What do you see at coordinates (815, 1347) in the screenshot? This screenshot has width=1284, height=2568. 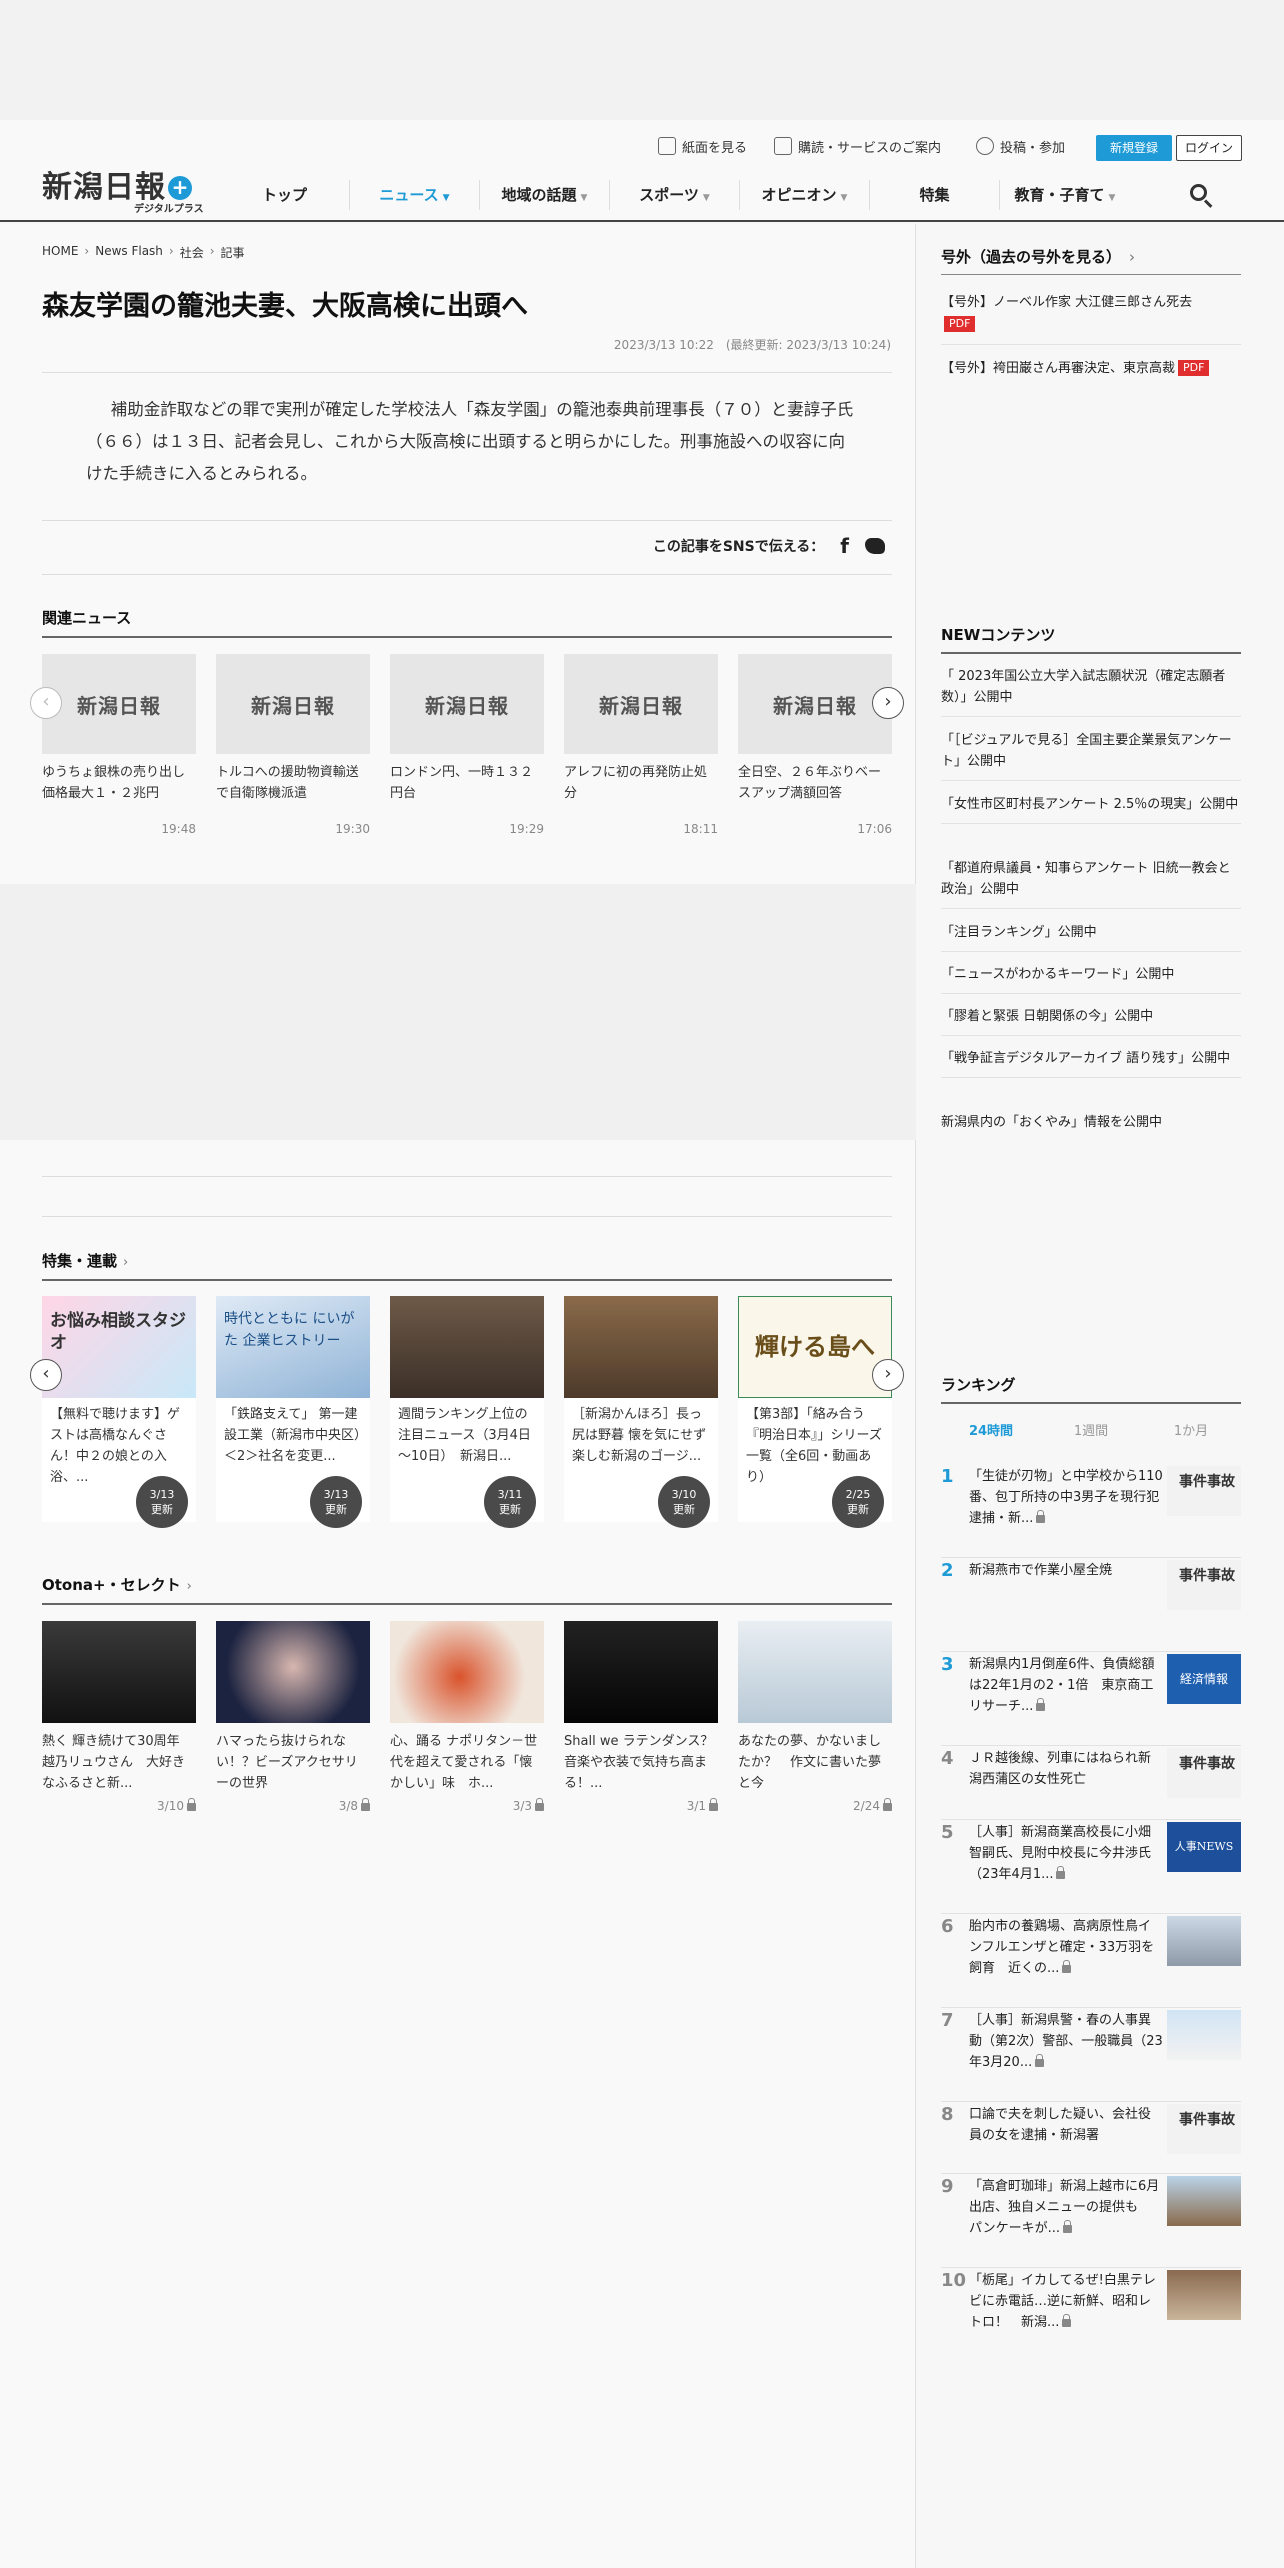 I see `feature-thumb: 輝ける島へ` at bounding box center [815, 1347].